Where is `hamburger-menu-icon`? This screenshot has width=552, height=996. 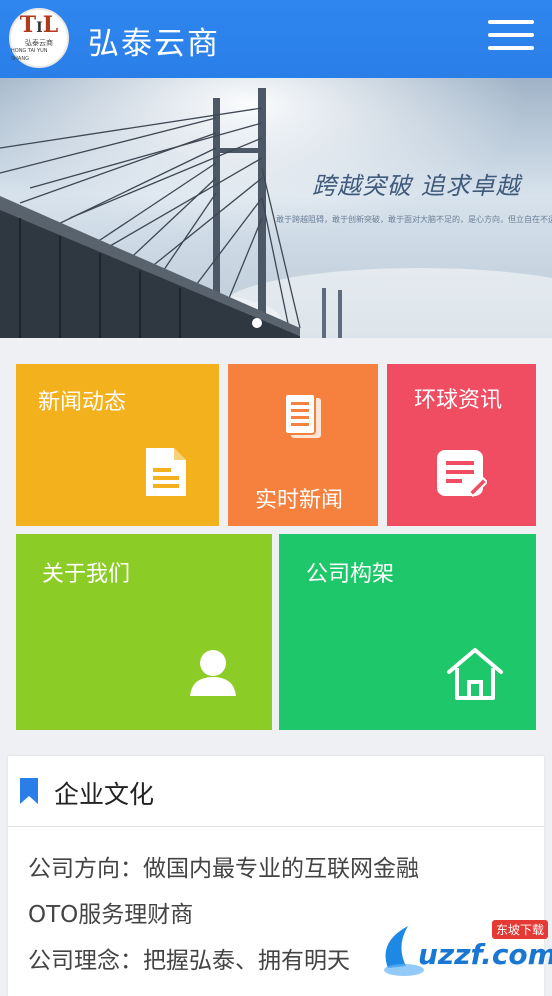
hamburger-menu-icon is located at coordinates (511, 38).